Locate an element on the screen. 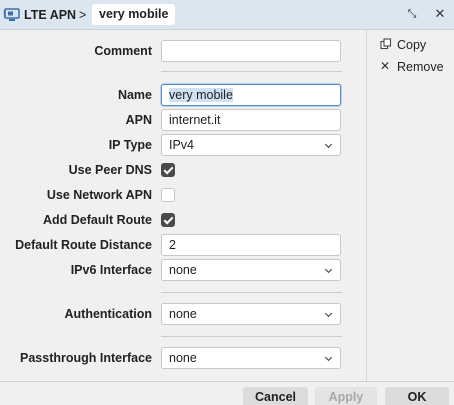 The height and width of the screenshot is (405, 454). apply-button: Apply is located at coordinates (346, 396).